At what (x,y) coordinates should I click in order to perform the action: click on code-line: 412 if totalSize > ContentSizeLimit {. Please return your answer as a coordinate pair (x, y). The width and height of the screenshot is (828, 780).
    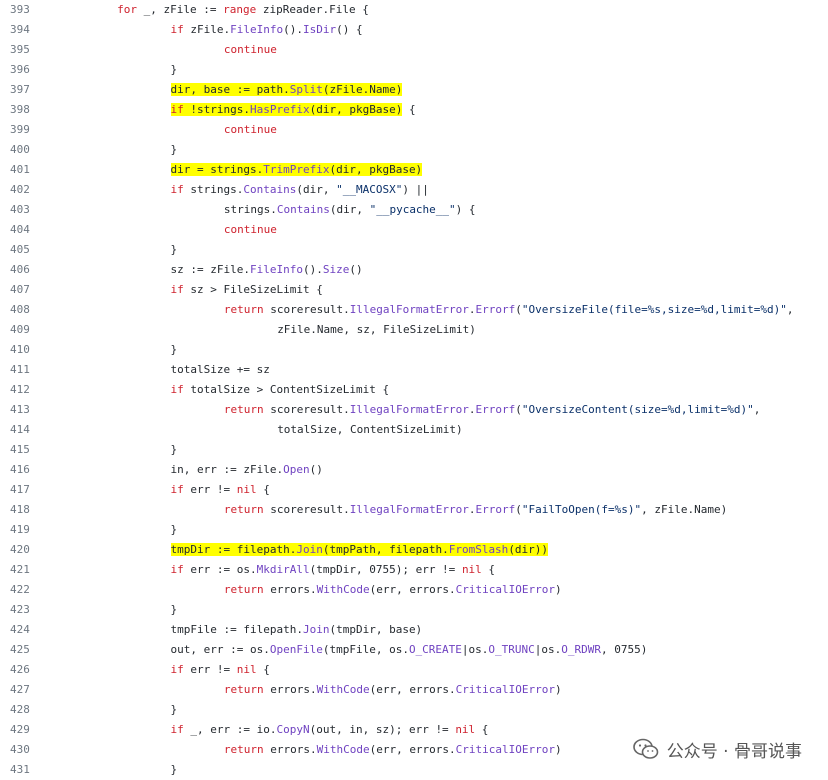
    Looking at the image, I should click on (414, 390).